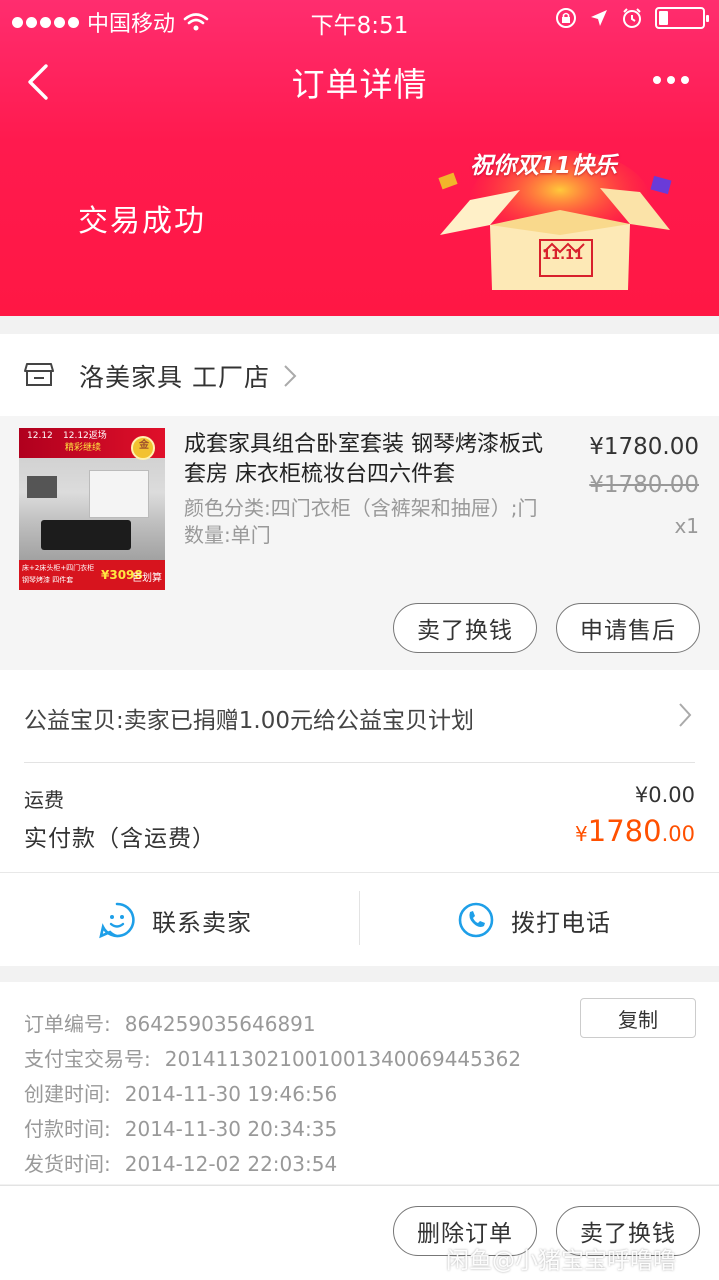  Describe the element at coordinates (678, 834) in the screenshot. I see `paid-decimal: .00` at that location.